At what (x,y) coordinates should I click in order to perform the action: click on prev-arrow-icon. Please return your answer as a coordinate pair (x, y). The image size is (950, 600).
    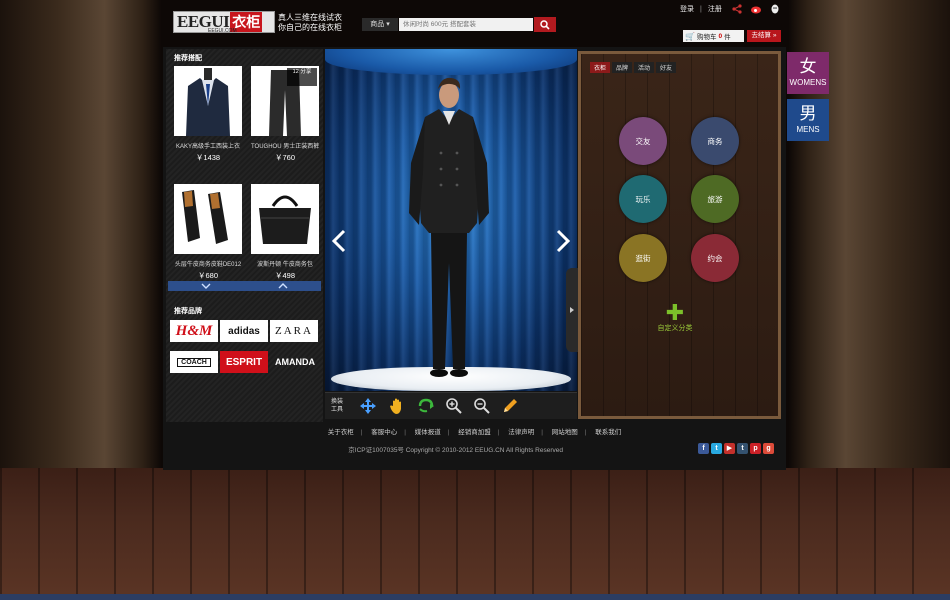
    Looking at the image, I should click on (339, 241).